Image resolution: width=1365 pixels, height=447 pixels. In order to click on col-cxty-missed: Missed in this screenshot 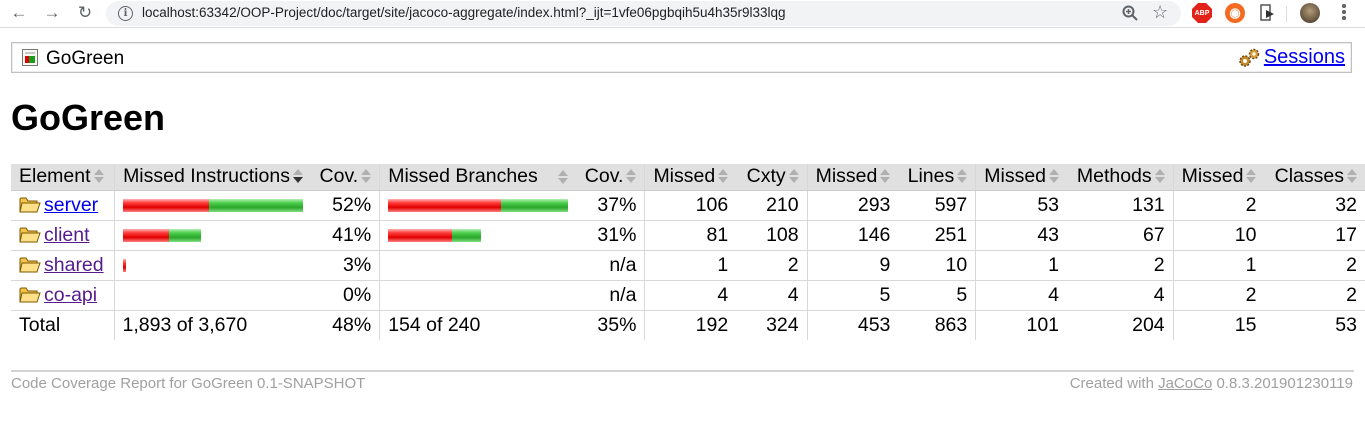, I will do `click(690, 177)`.